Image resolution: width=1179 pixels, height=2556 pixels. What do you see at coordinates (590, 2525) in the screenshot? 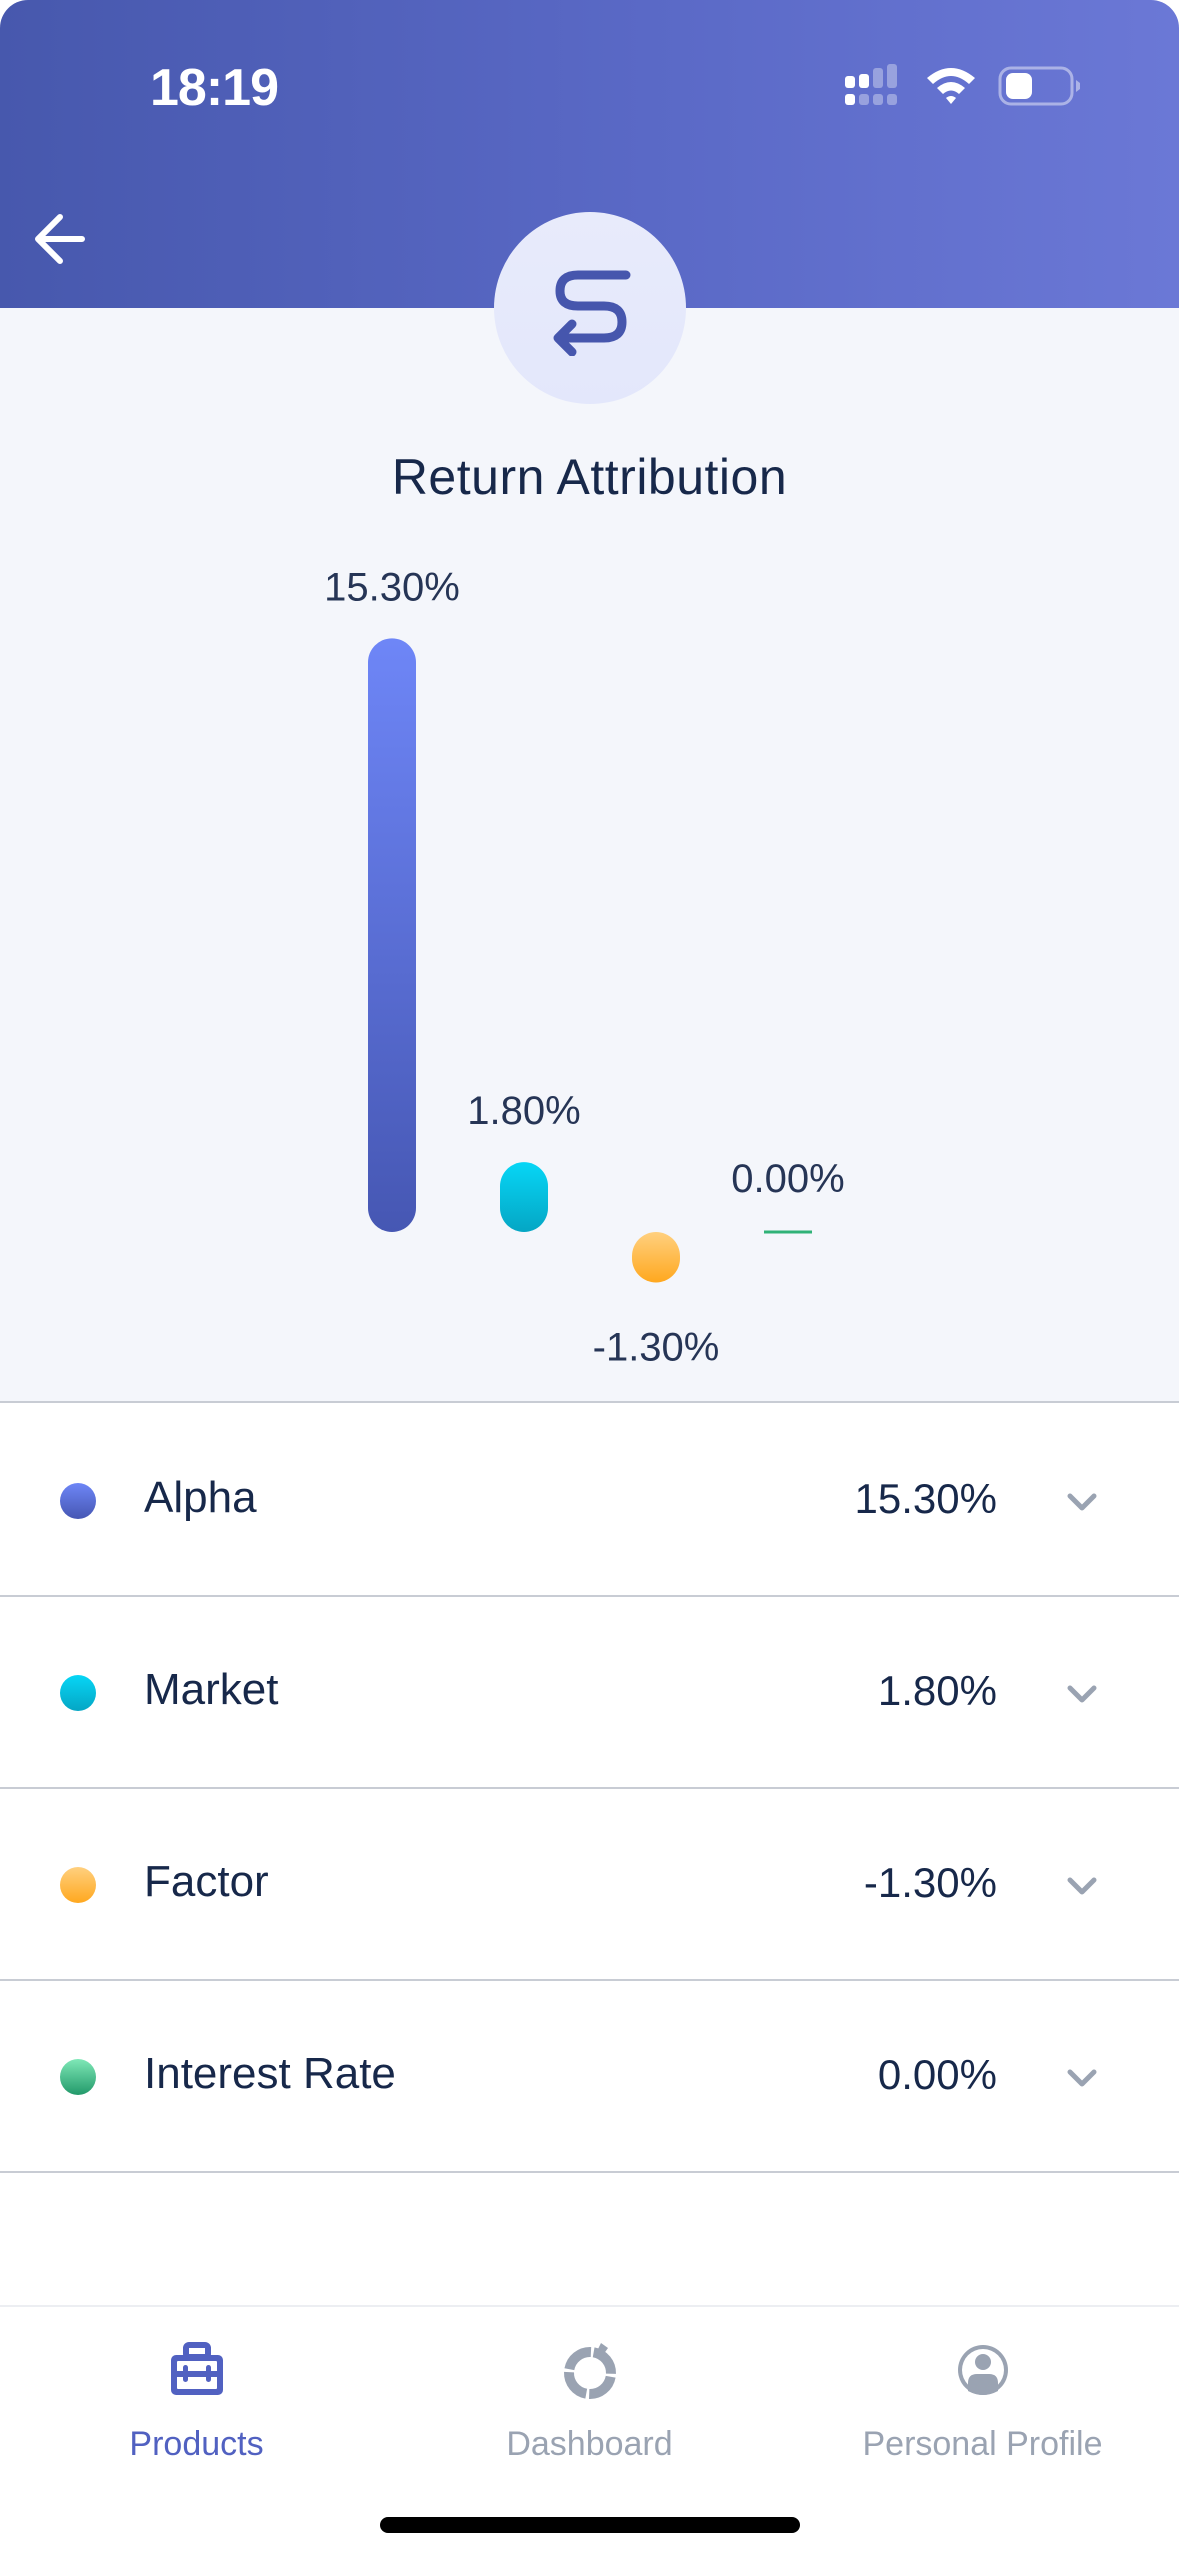
I see `home-indicator` at bounding box center [590, 2525].